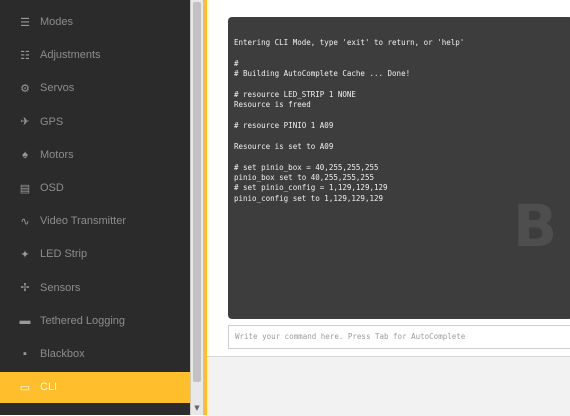  What do you see at coordinates (25, 288) in the screenshot?
I see `sensors-icon: ✢` at bounding box center [25, 288].